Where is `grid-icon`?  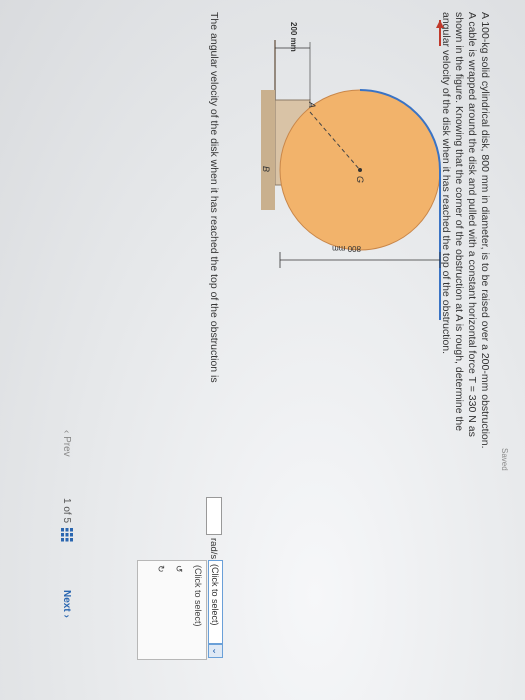 grid-icon is located at coordinates (67, 535).